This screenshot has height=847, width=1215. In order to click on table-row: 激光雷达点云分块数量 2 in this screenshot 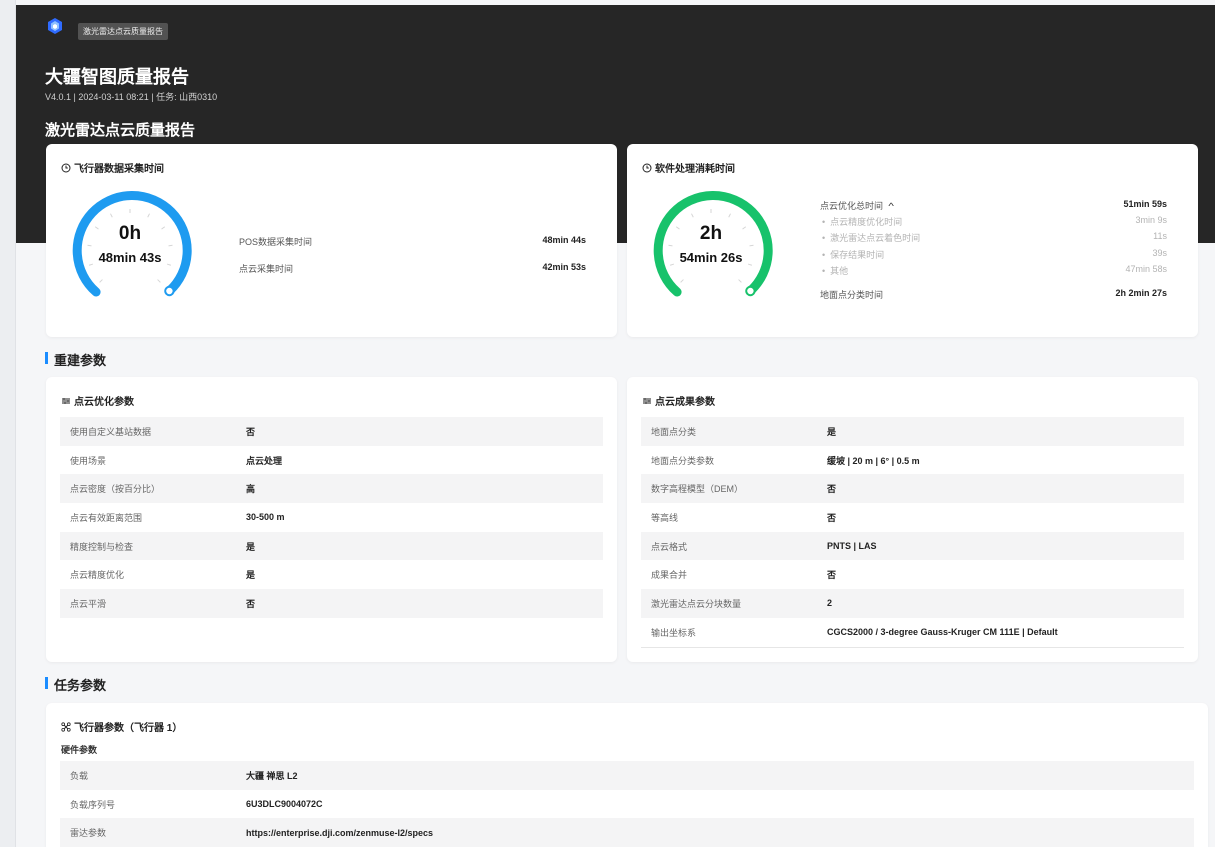, I will do `click(912, 603)`.